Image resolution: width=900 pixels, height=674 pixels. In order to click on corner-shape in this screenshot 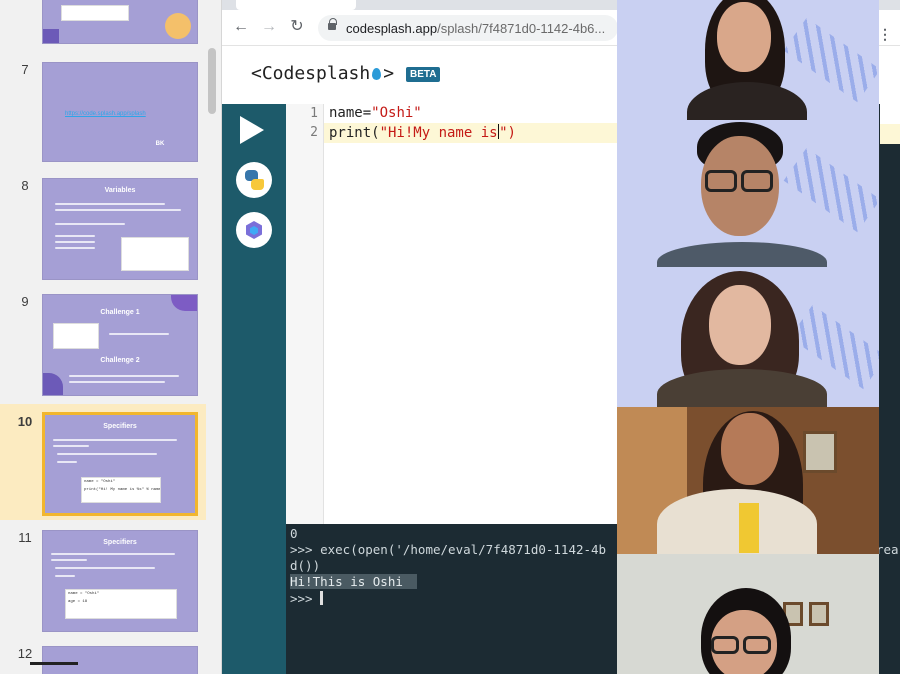, I will do `click(51, 36)`.